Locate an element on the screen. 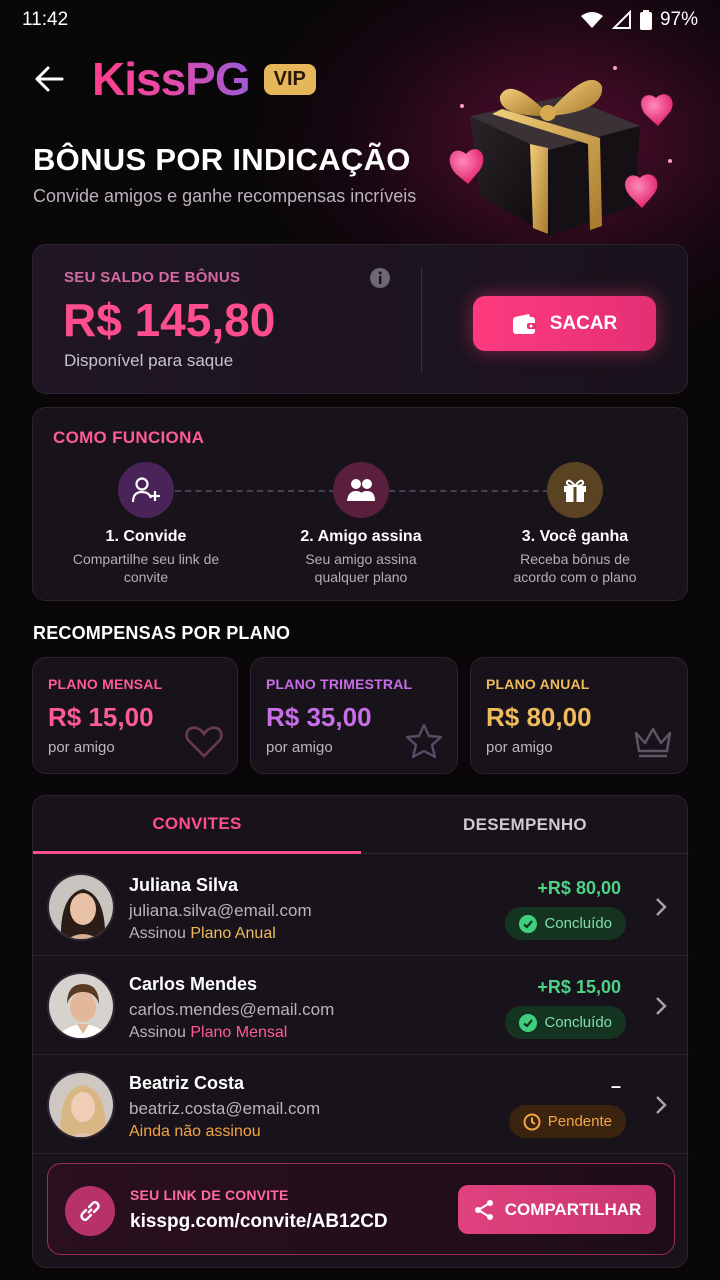  balance-subtext: Disponível para saque is located at coordinates (149, 360).